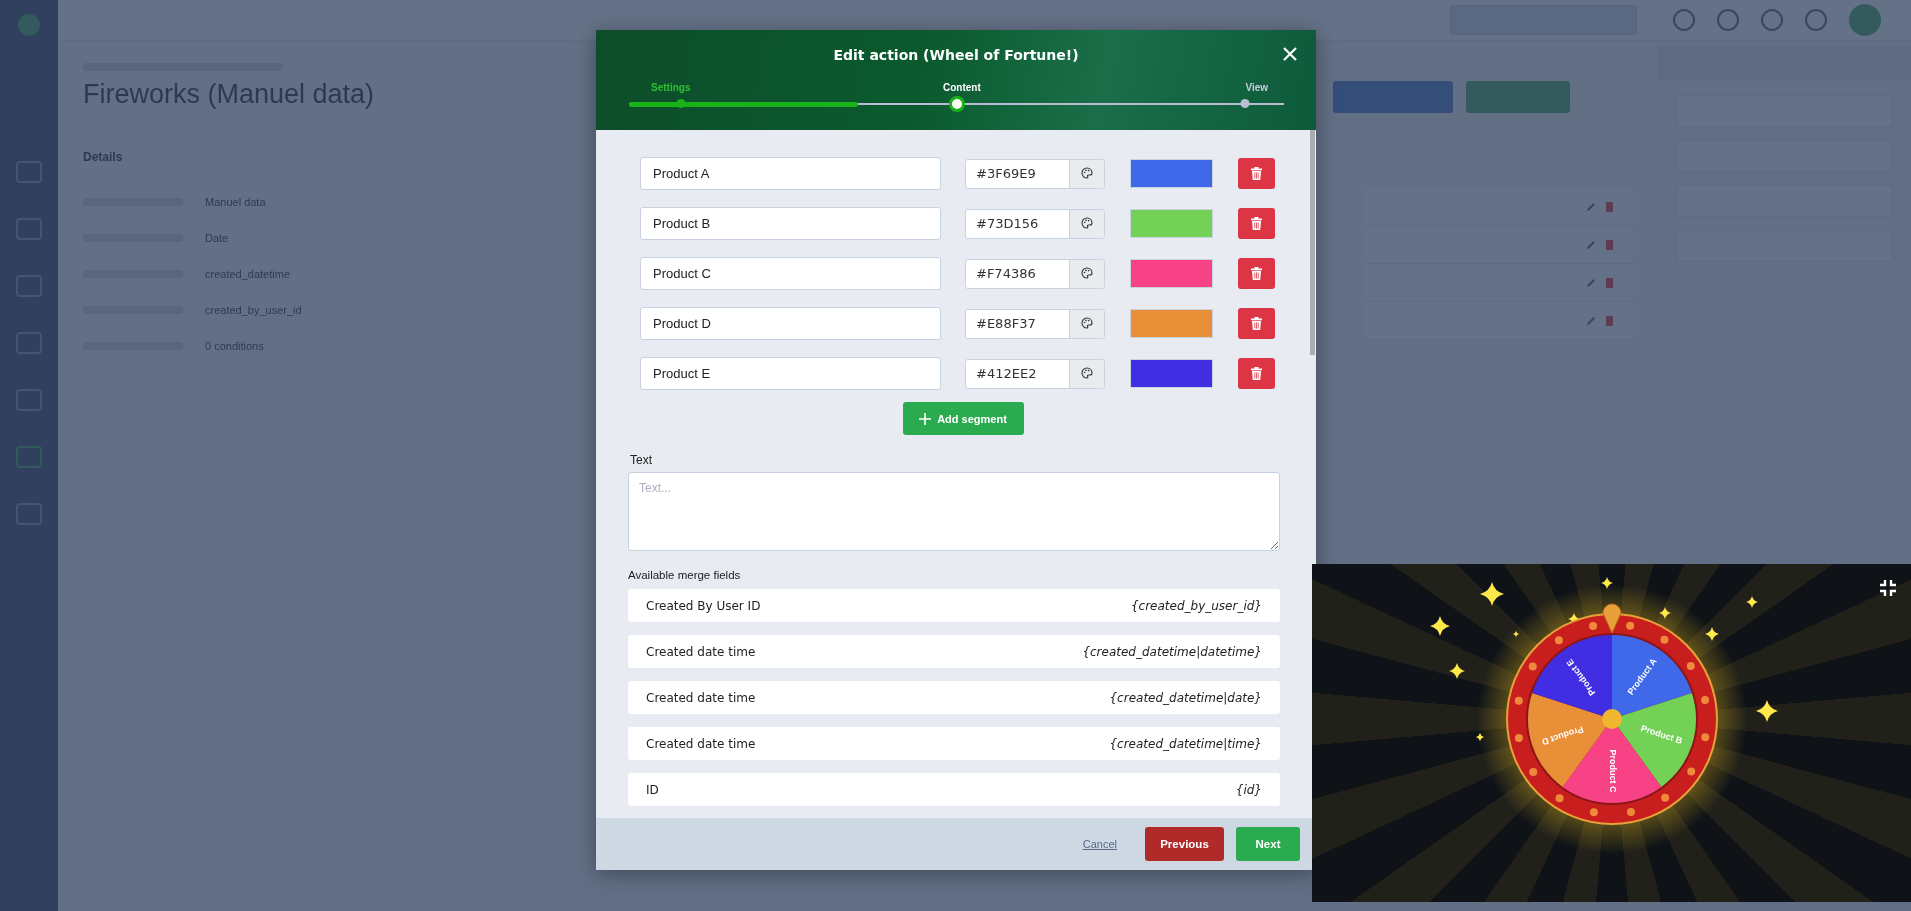 This screenshot has height=911, width=1911. What do you see at coordinates (954, 789) in the screenshot?
I see `merge-field-row: ID {id}` at bounding box center [954, 789].